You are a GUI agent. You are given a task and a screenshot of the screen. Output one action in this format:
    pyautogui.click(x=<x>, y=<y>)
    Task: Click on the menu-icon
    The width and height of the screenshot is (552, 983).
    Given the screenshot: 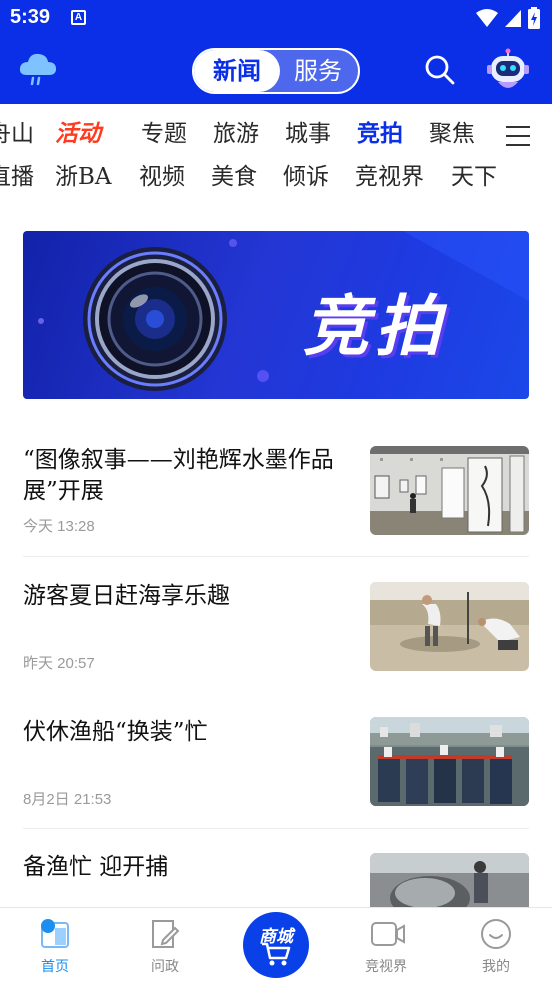 What is the action you would take?
    pyautogui.click(x=518, y=139)
    